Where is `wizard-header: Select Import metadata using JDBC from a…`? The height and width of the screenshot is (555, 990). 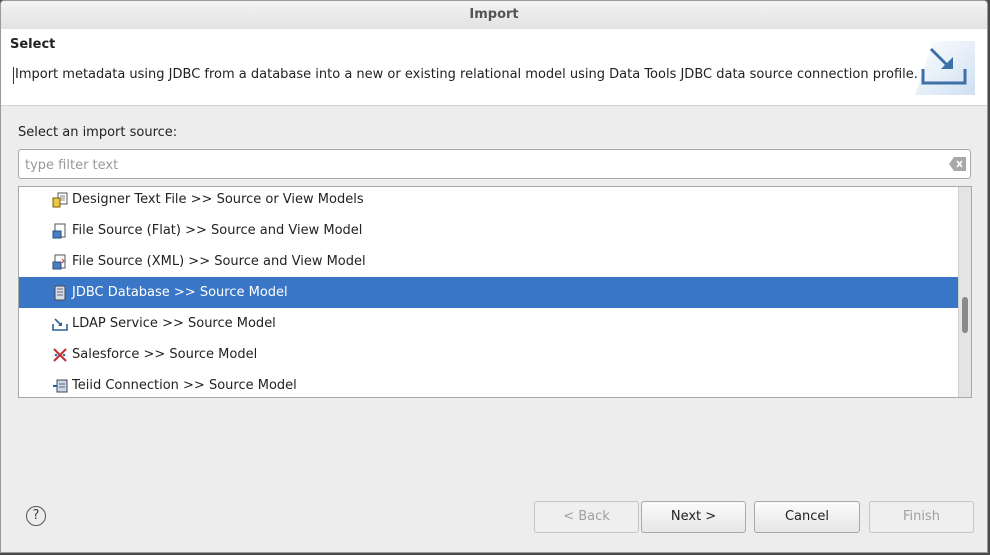 wizard-header: Select Import metadata using JDBC from a… is located at coordinates (494, 67).